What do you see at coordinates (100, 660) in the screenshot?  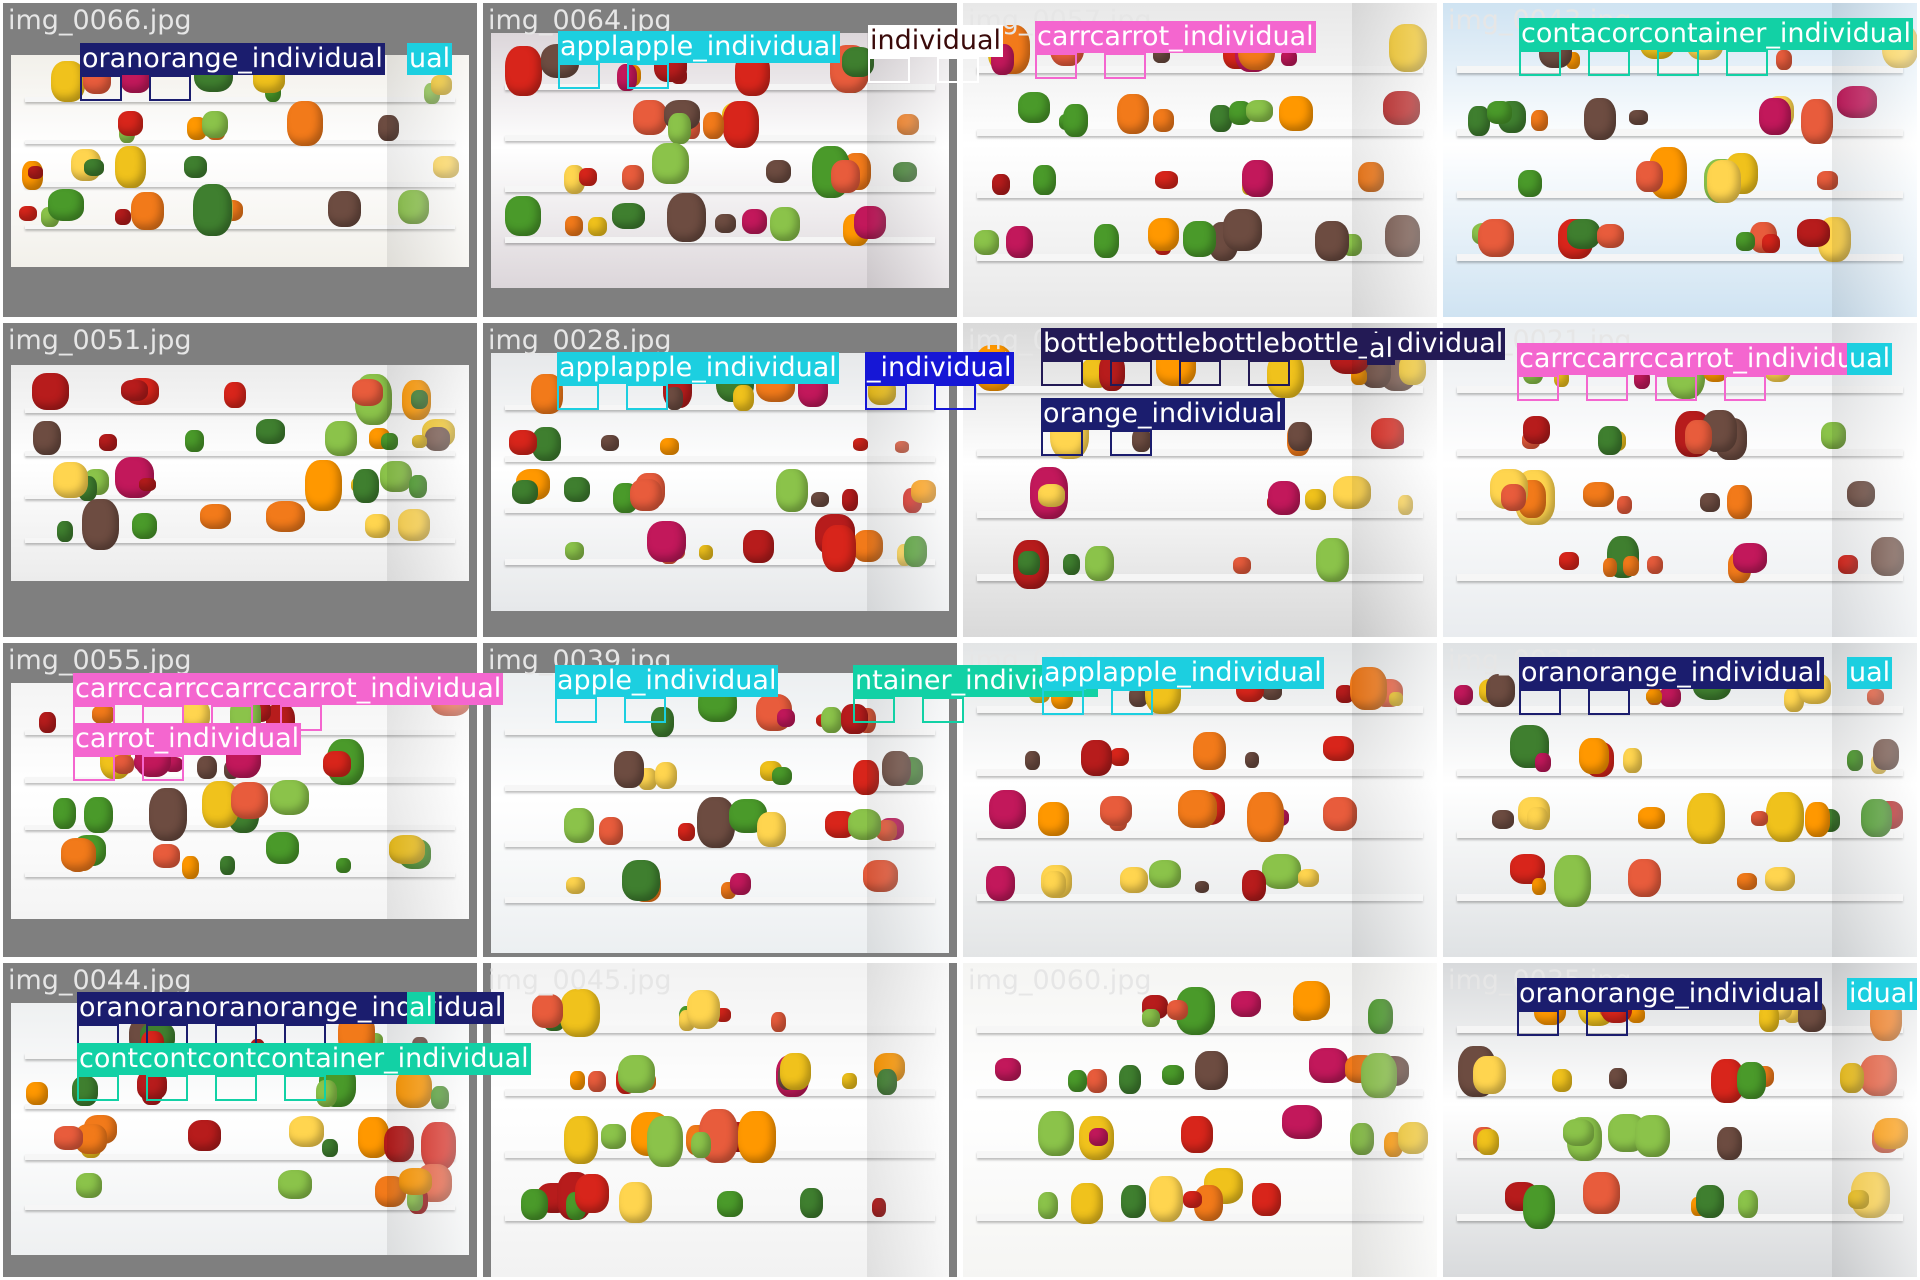 I see `image-filename: img_0055.jpg` at bounding box center [100, 660].